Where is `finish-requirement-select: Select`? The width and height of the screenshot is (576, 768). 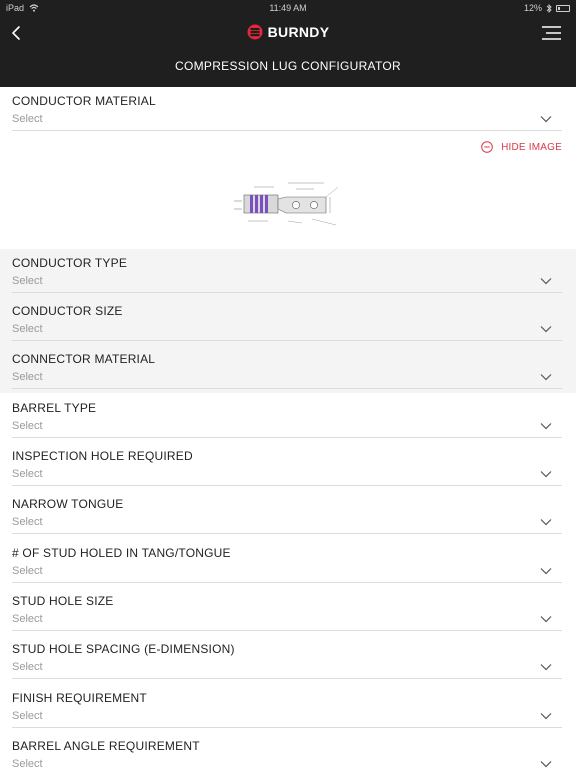 finish-requirement-select: Select is located at coordinates (287, 718).